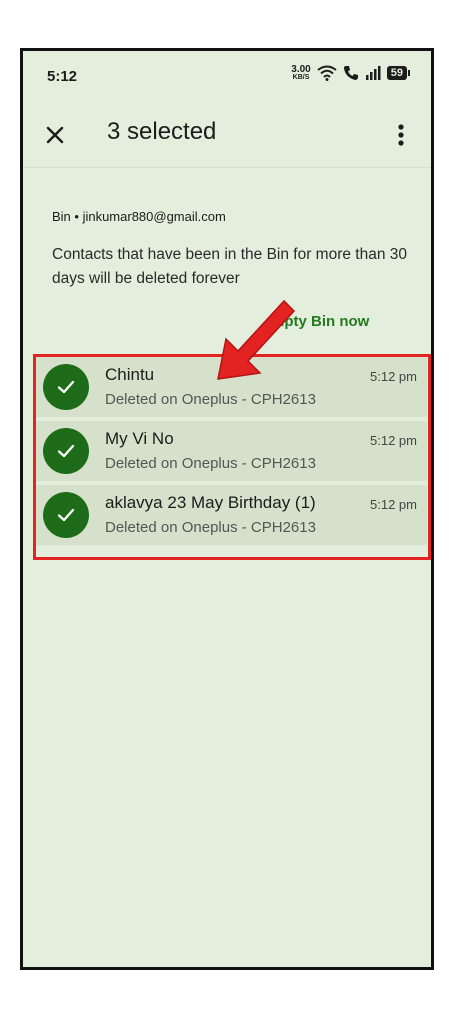 This screenshot has height=1024, width=458. Describe the element at coordinates (139, 216) in the screenshot. I see `bin-account-label: Bin • jinkumar880@gmail.com` at that location.